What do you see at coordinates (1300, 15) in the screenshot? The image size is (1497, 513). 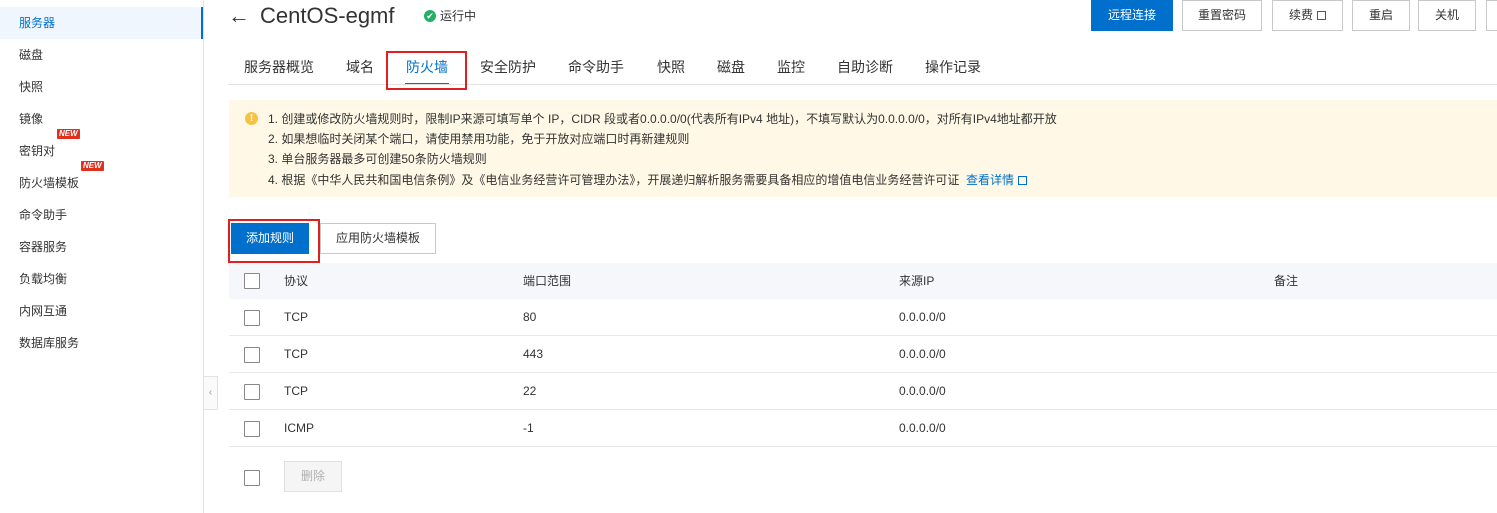 I see `renew-label: 续费` at bounding box center [1300, 15].